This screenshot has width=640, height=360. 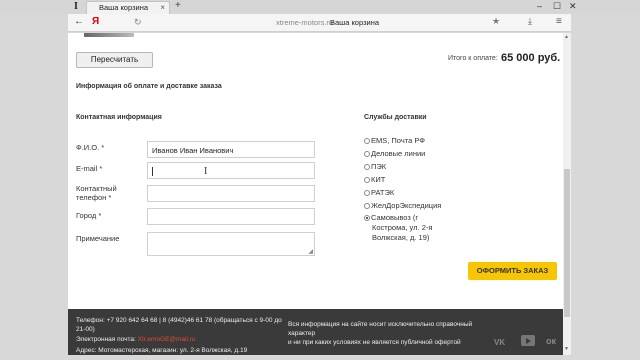 What do you see at coordinates (95, 21) in the screenshot?
I see `yandex-logo-icon: Я` at bounding box center [95, 21].